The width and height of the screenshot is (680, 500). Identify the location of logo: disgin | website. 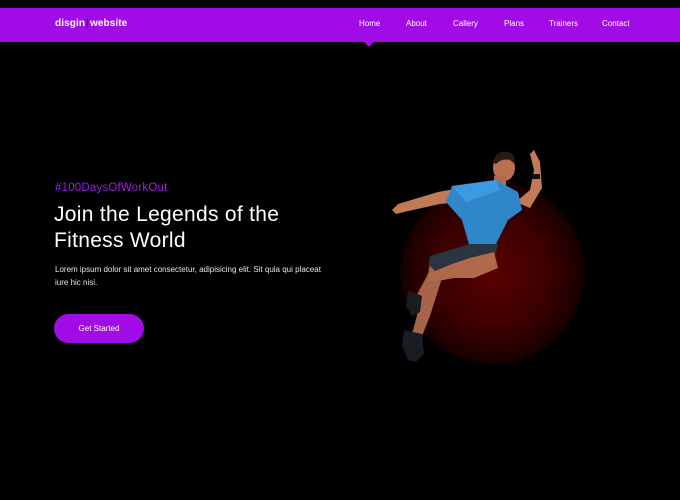
(91, 23).